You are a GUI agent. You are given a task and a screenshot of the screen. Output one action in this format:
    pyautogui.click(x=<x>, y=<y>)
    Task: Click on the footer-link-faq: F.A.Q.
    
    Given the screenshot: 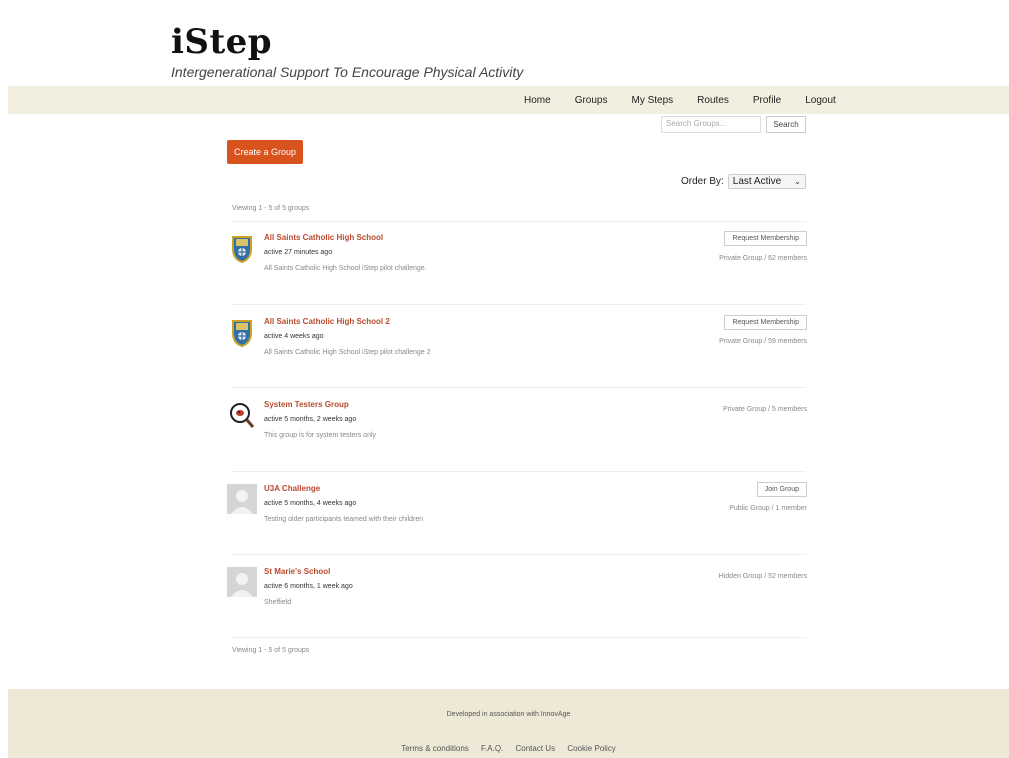 What is the action you would take?
    pyautogui.click(x=492, y=748)
    